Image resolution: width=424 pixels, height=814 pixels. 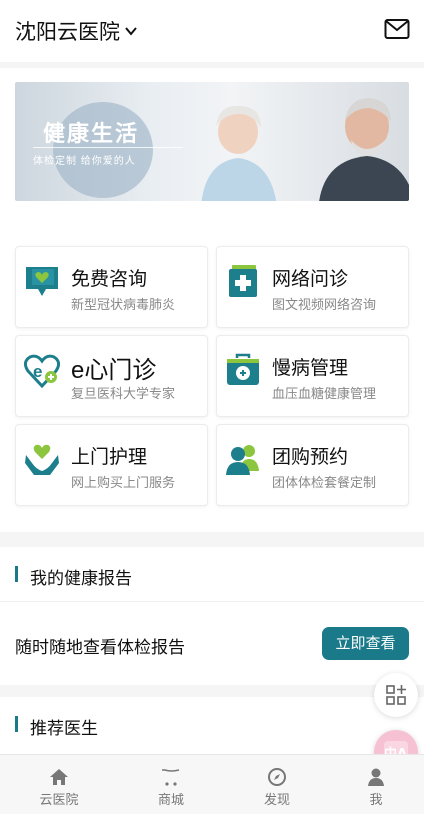 What do you see at coordinates (277, 777) in the screenshot?
I see `compass-icon` at bounding box center [277, 777].